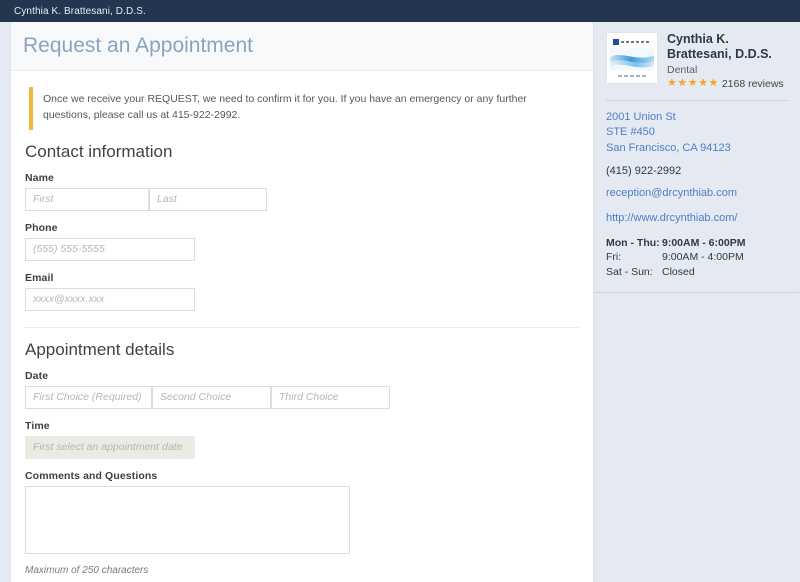 Image resolution: width=800 pixels, height=582 pixels. What do you see at coordinates (629, 272) in the screenshot?
I see `hours-days: Sat - Sun:` at bounding box center [629, 272].